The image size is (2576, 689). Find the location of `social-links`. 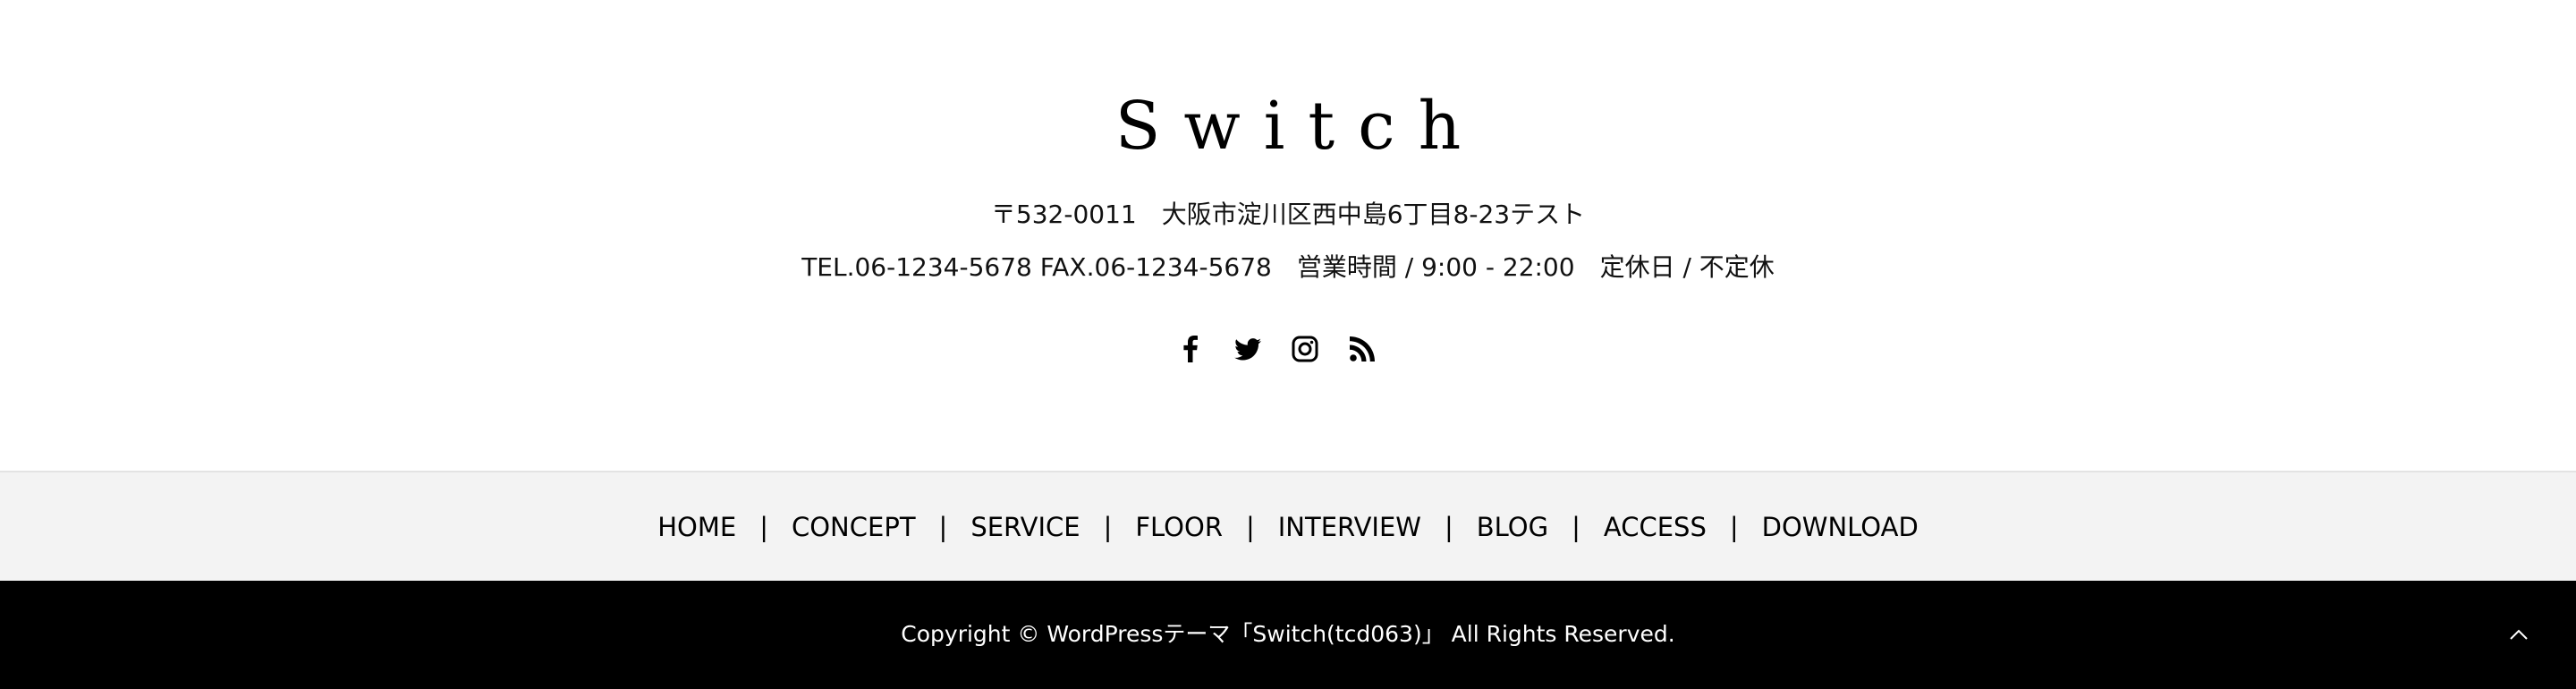

social-links is located at coordinates (1276, 349).